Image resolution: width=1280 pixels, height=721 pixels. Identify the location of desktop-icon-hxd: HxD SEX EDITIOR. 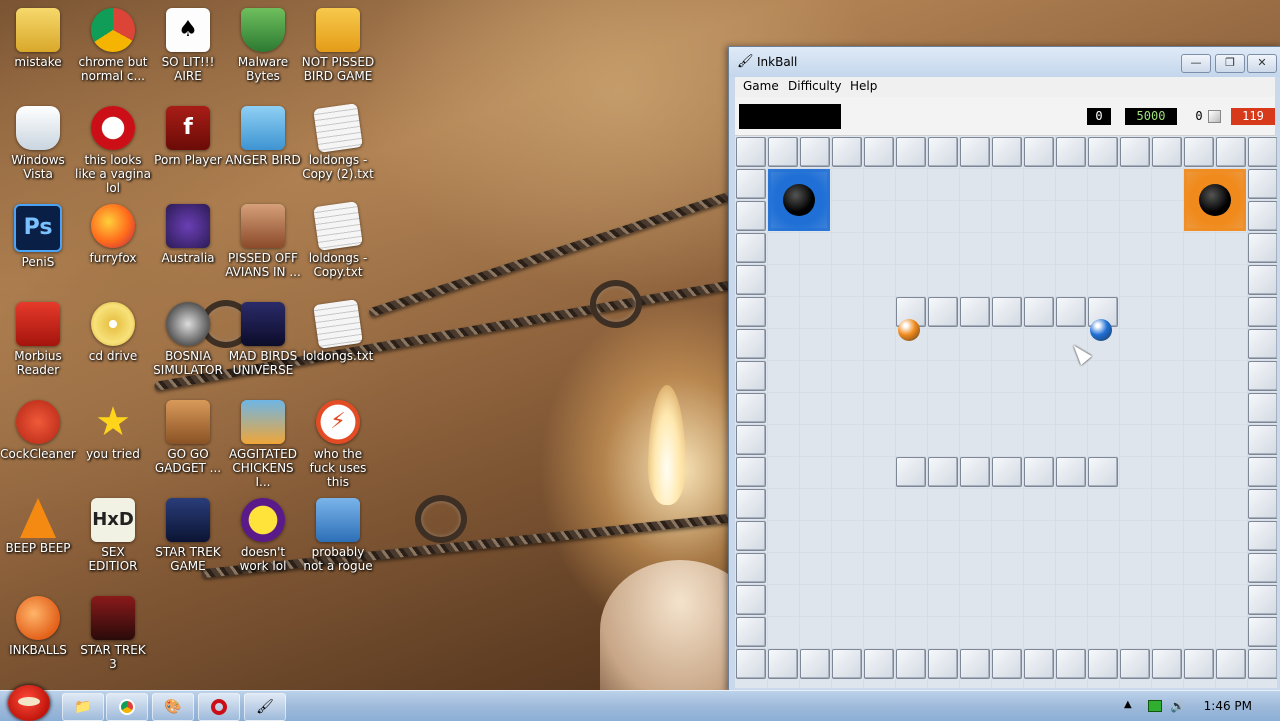
(113, 535).